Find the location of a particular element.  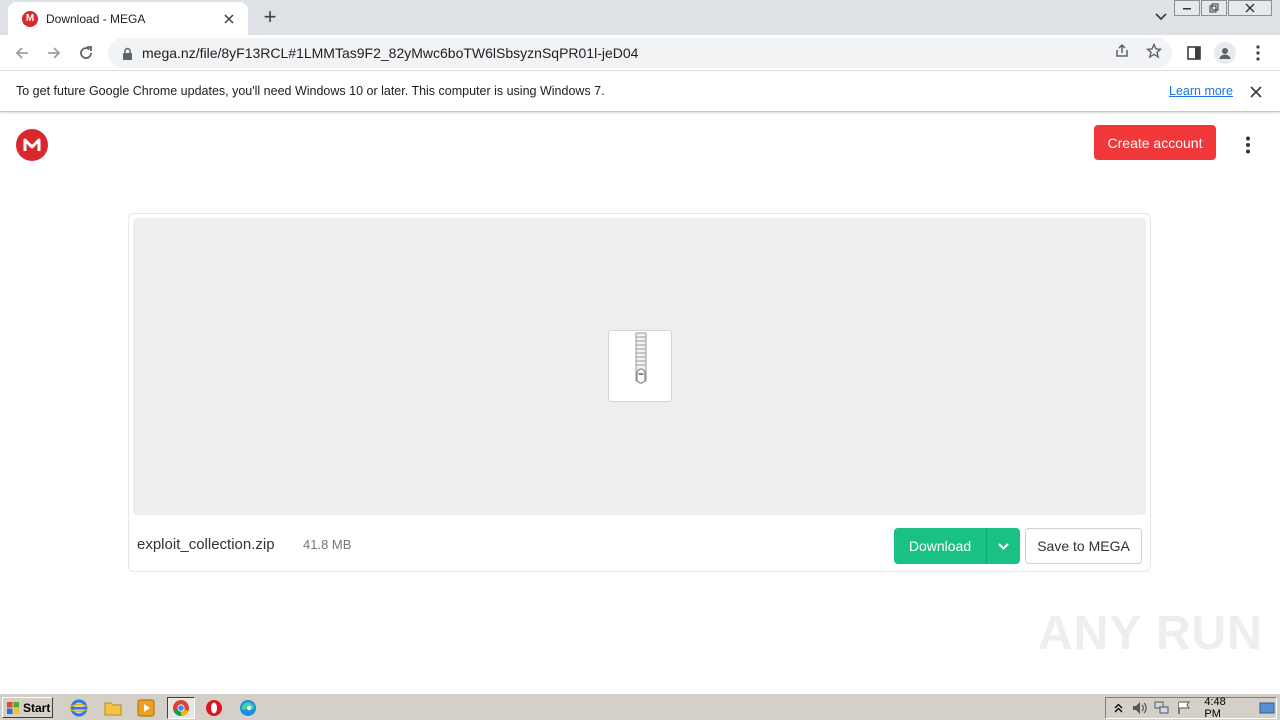

new-tab-button: + is located at coordinates (270, 16).